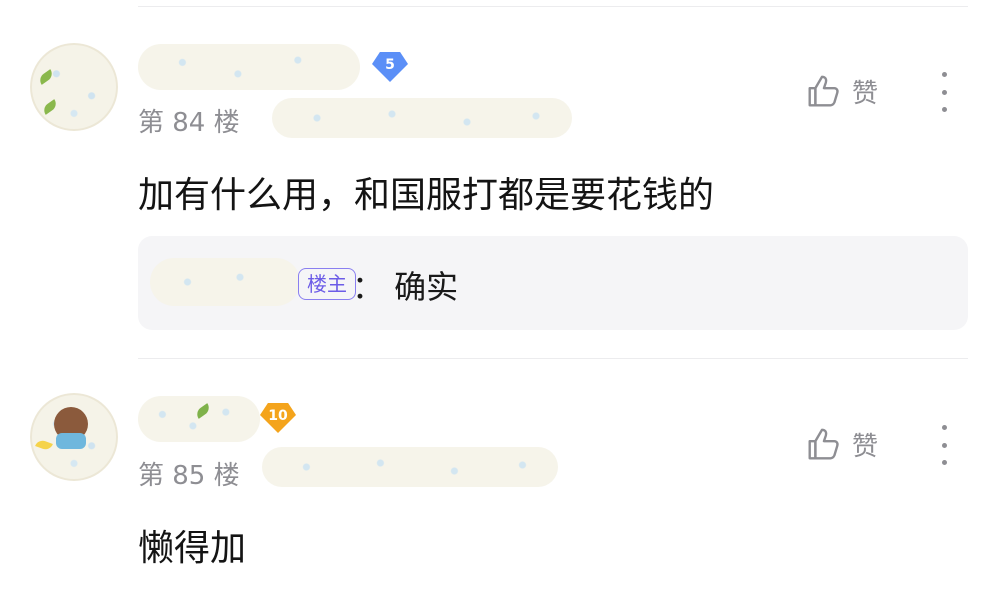  Describe the element at coordinates (189, 123) in the screenshot. I see `floor-number: 第 84 楼` at that location.